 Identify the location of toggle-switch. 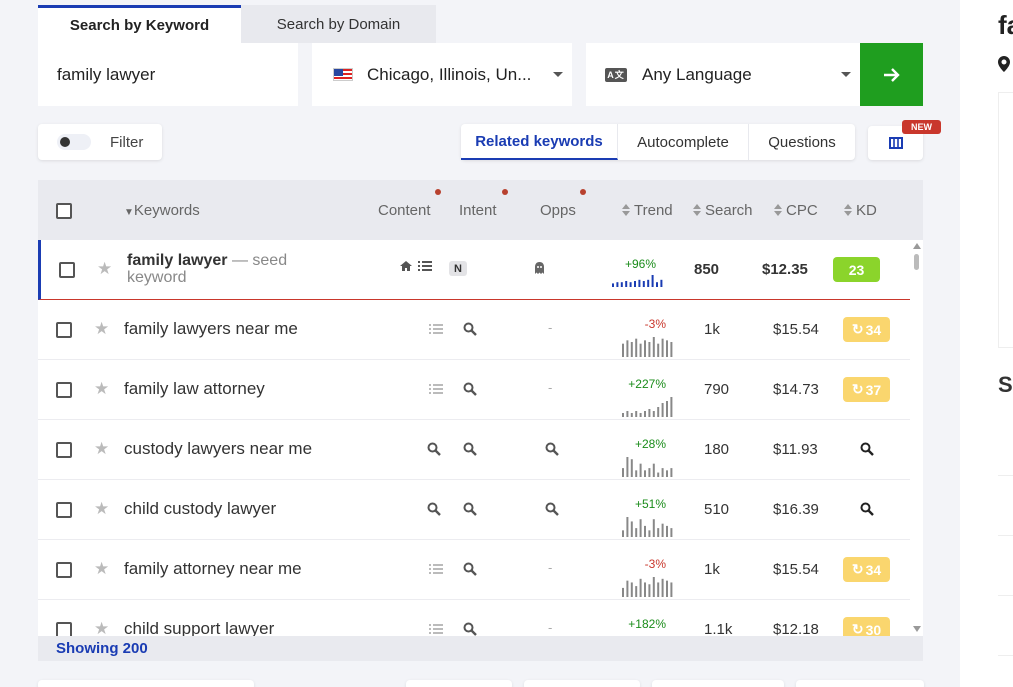
(74, 142).